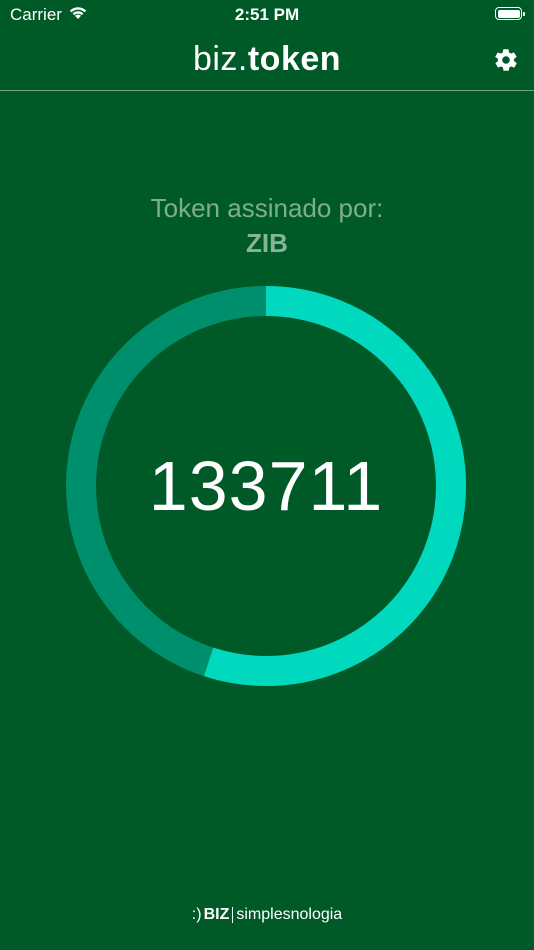 The image size is (534, 950). I want to click on token-code: 133711, so click(266, 486).